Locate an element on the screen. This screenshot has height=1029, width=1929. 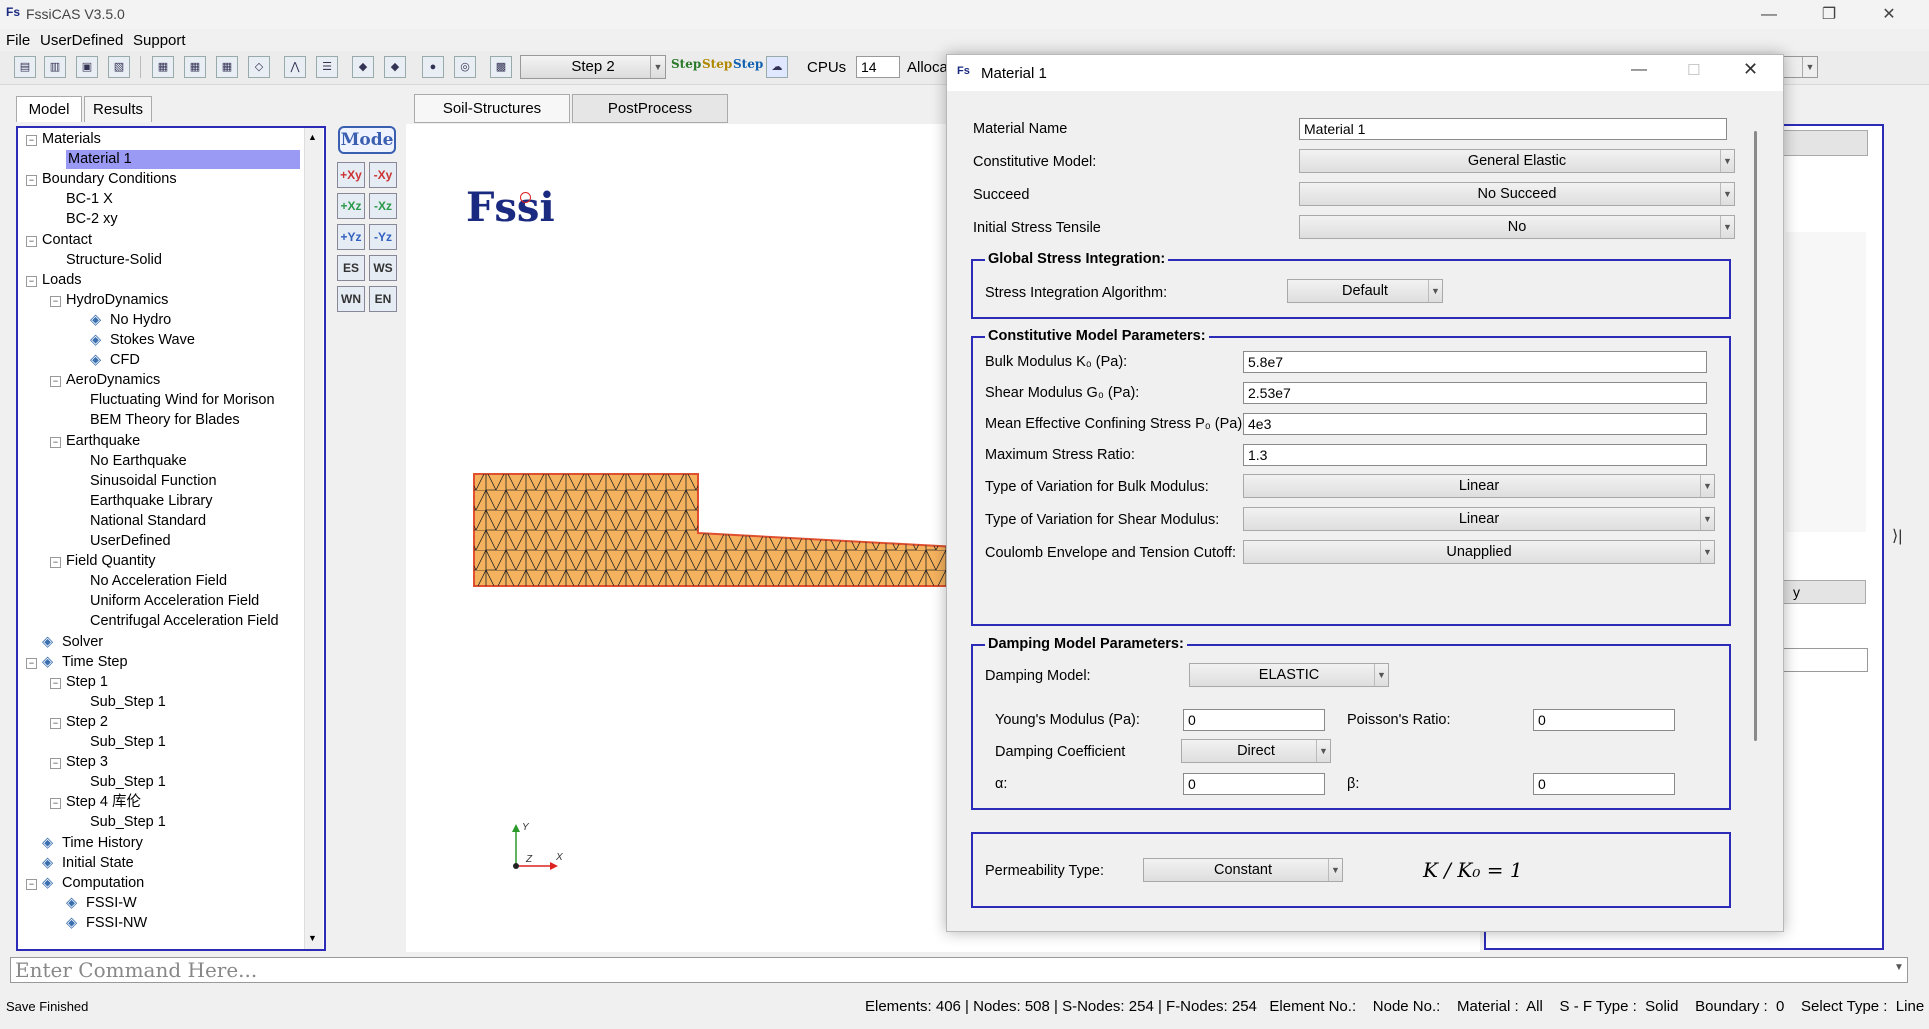
step-next-button: Step is located at coordinates (748, 64).